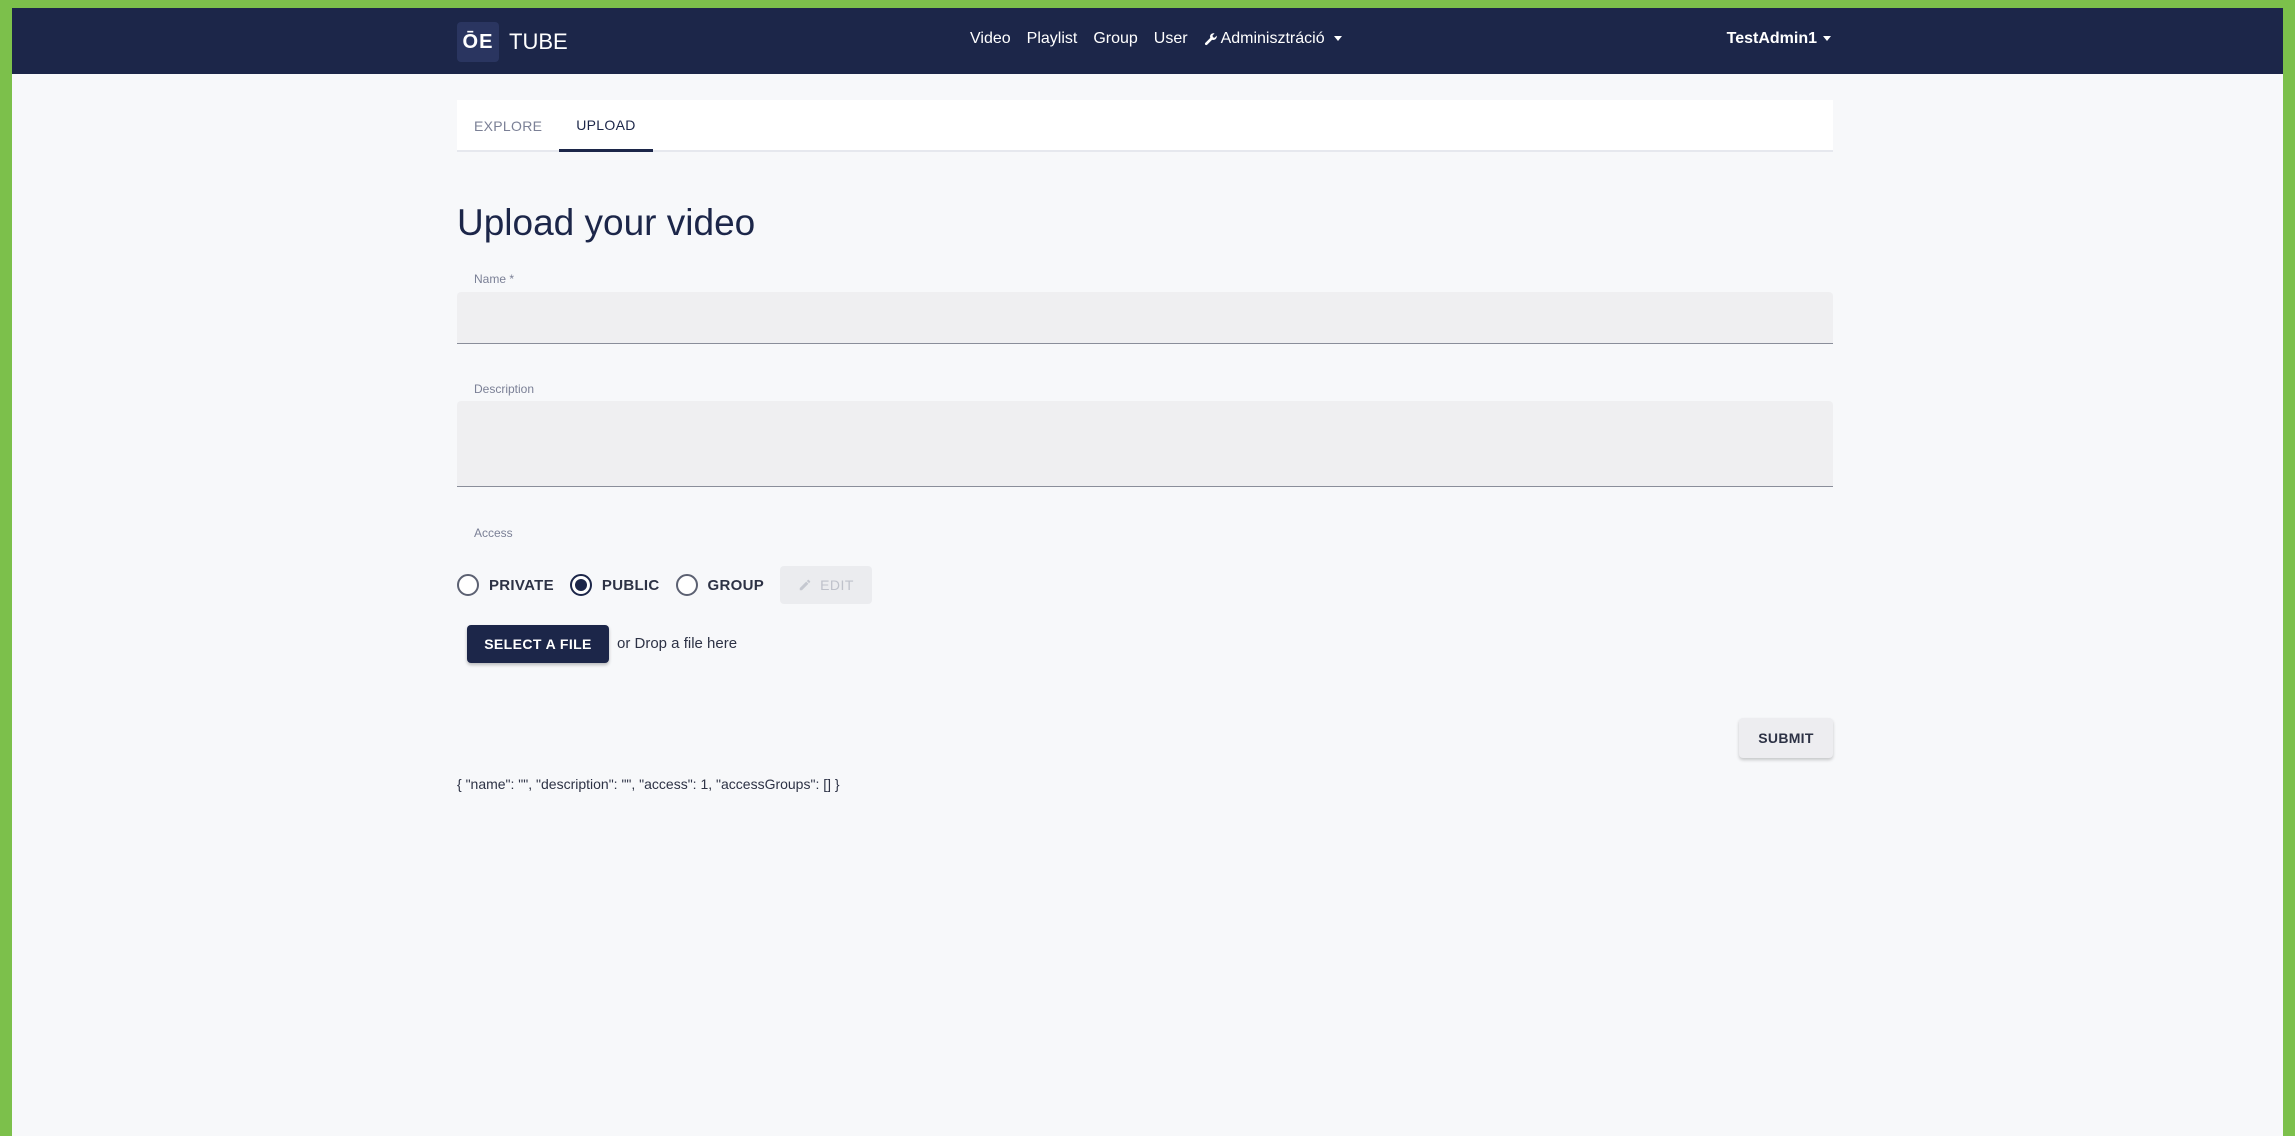 The width and height of the screenshot is (2295, 1136). I want to click on nav-admin-label: Adminisztráció, so click(1272, 38).